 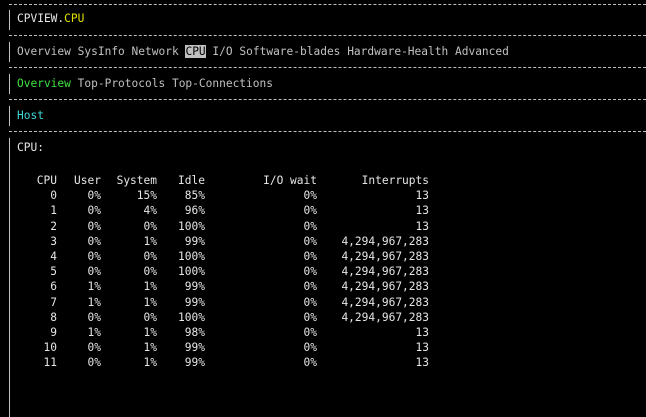 What do you see at coordinates (146, 196) in the screenshot?
I see `cell-system: 15%` at bounding box center [146, 196].